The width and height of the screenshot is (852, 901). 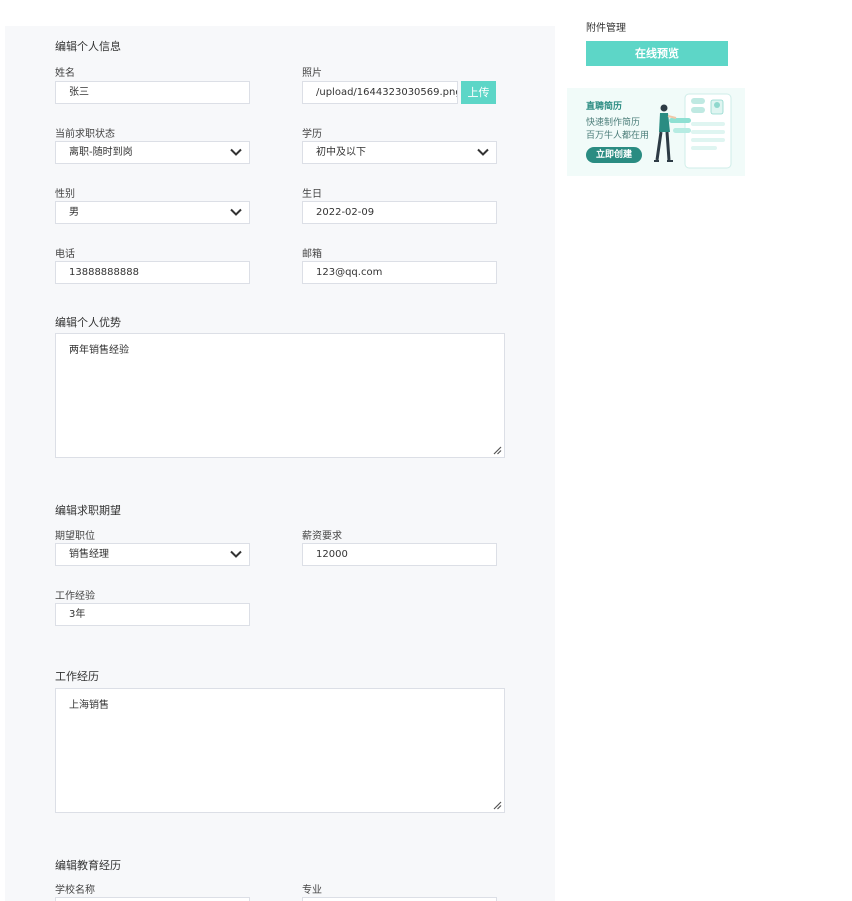 What do you see at coordinates (88, 322) in the screenshot?
I see `advantage-title: 编辑个人优势` at bounding box center [88, 322].